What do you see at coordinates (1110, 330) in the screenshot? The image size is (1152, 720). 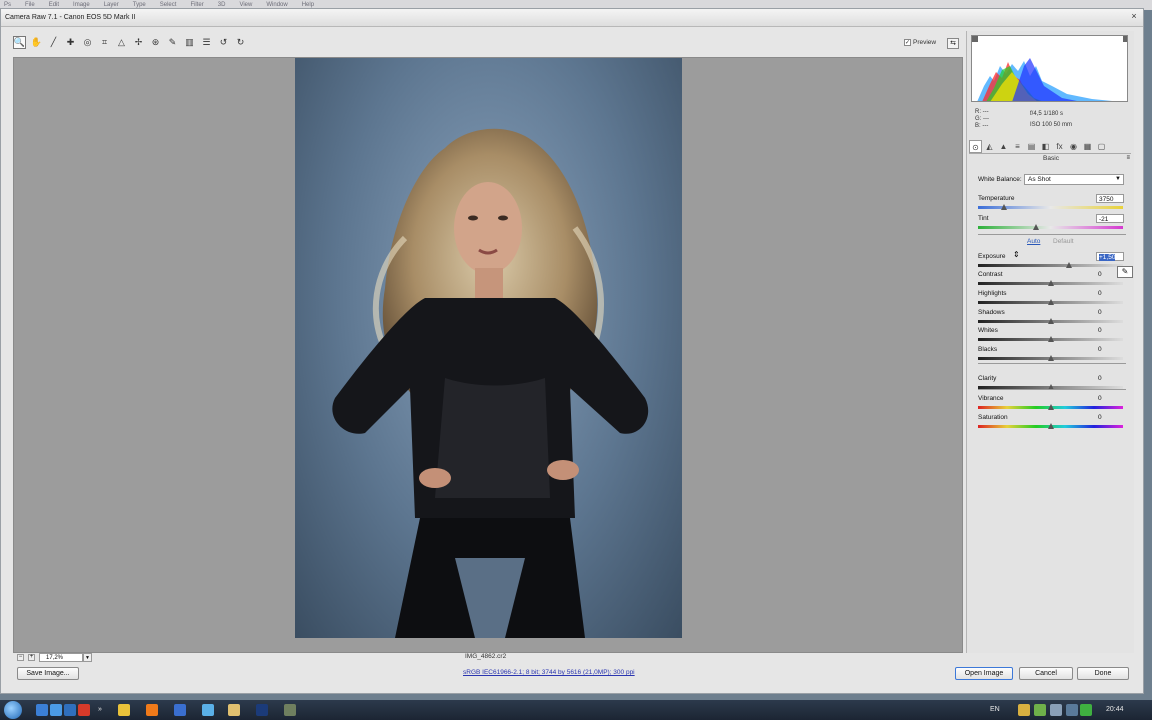 I see `whites-value-field: 0` at bounding box center [1110, 330].